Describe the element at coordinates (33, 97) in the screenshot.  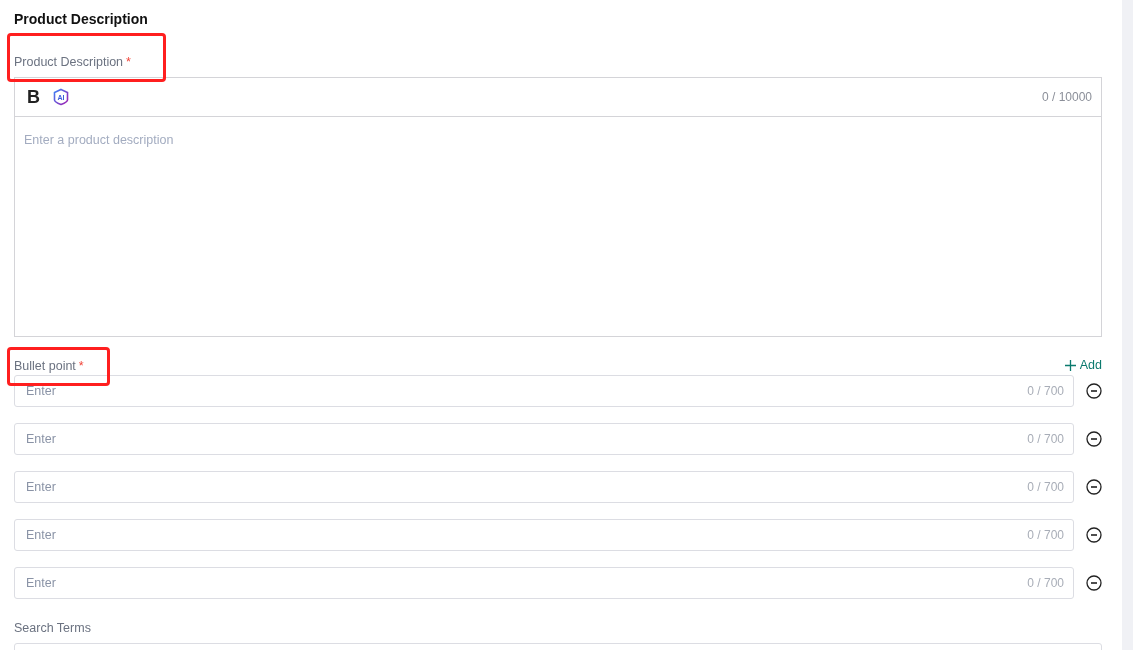
I see `bold-button: B` at that location.